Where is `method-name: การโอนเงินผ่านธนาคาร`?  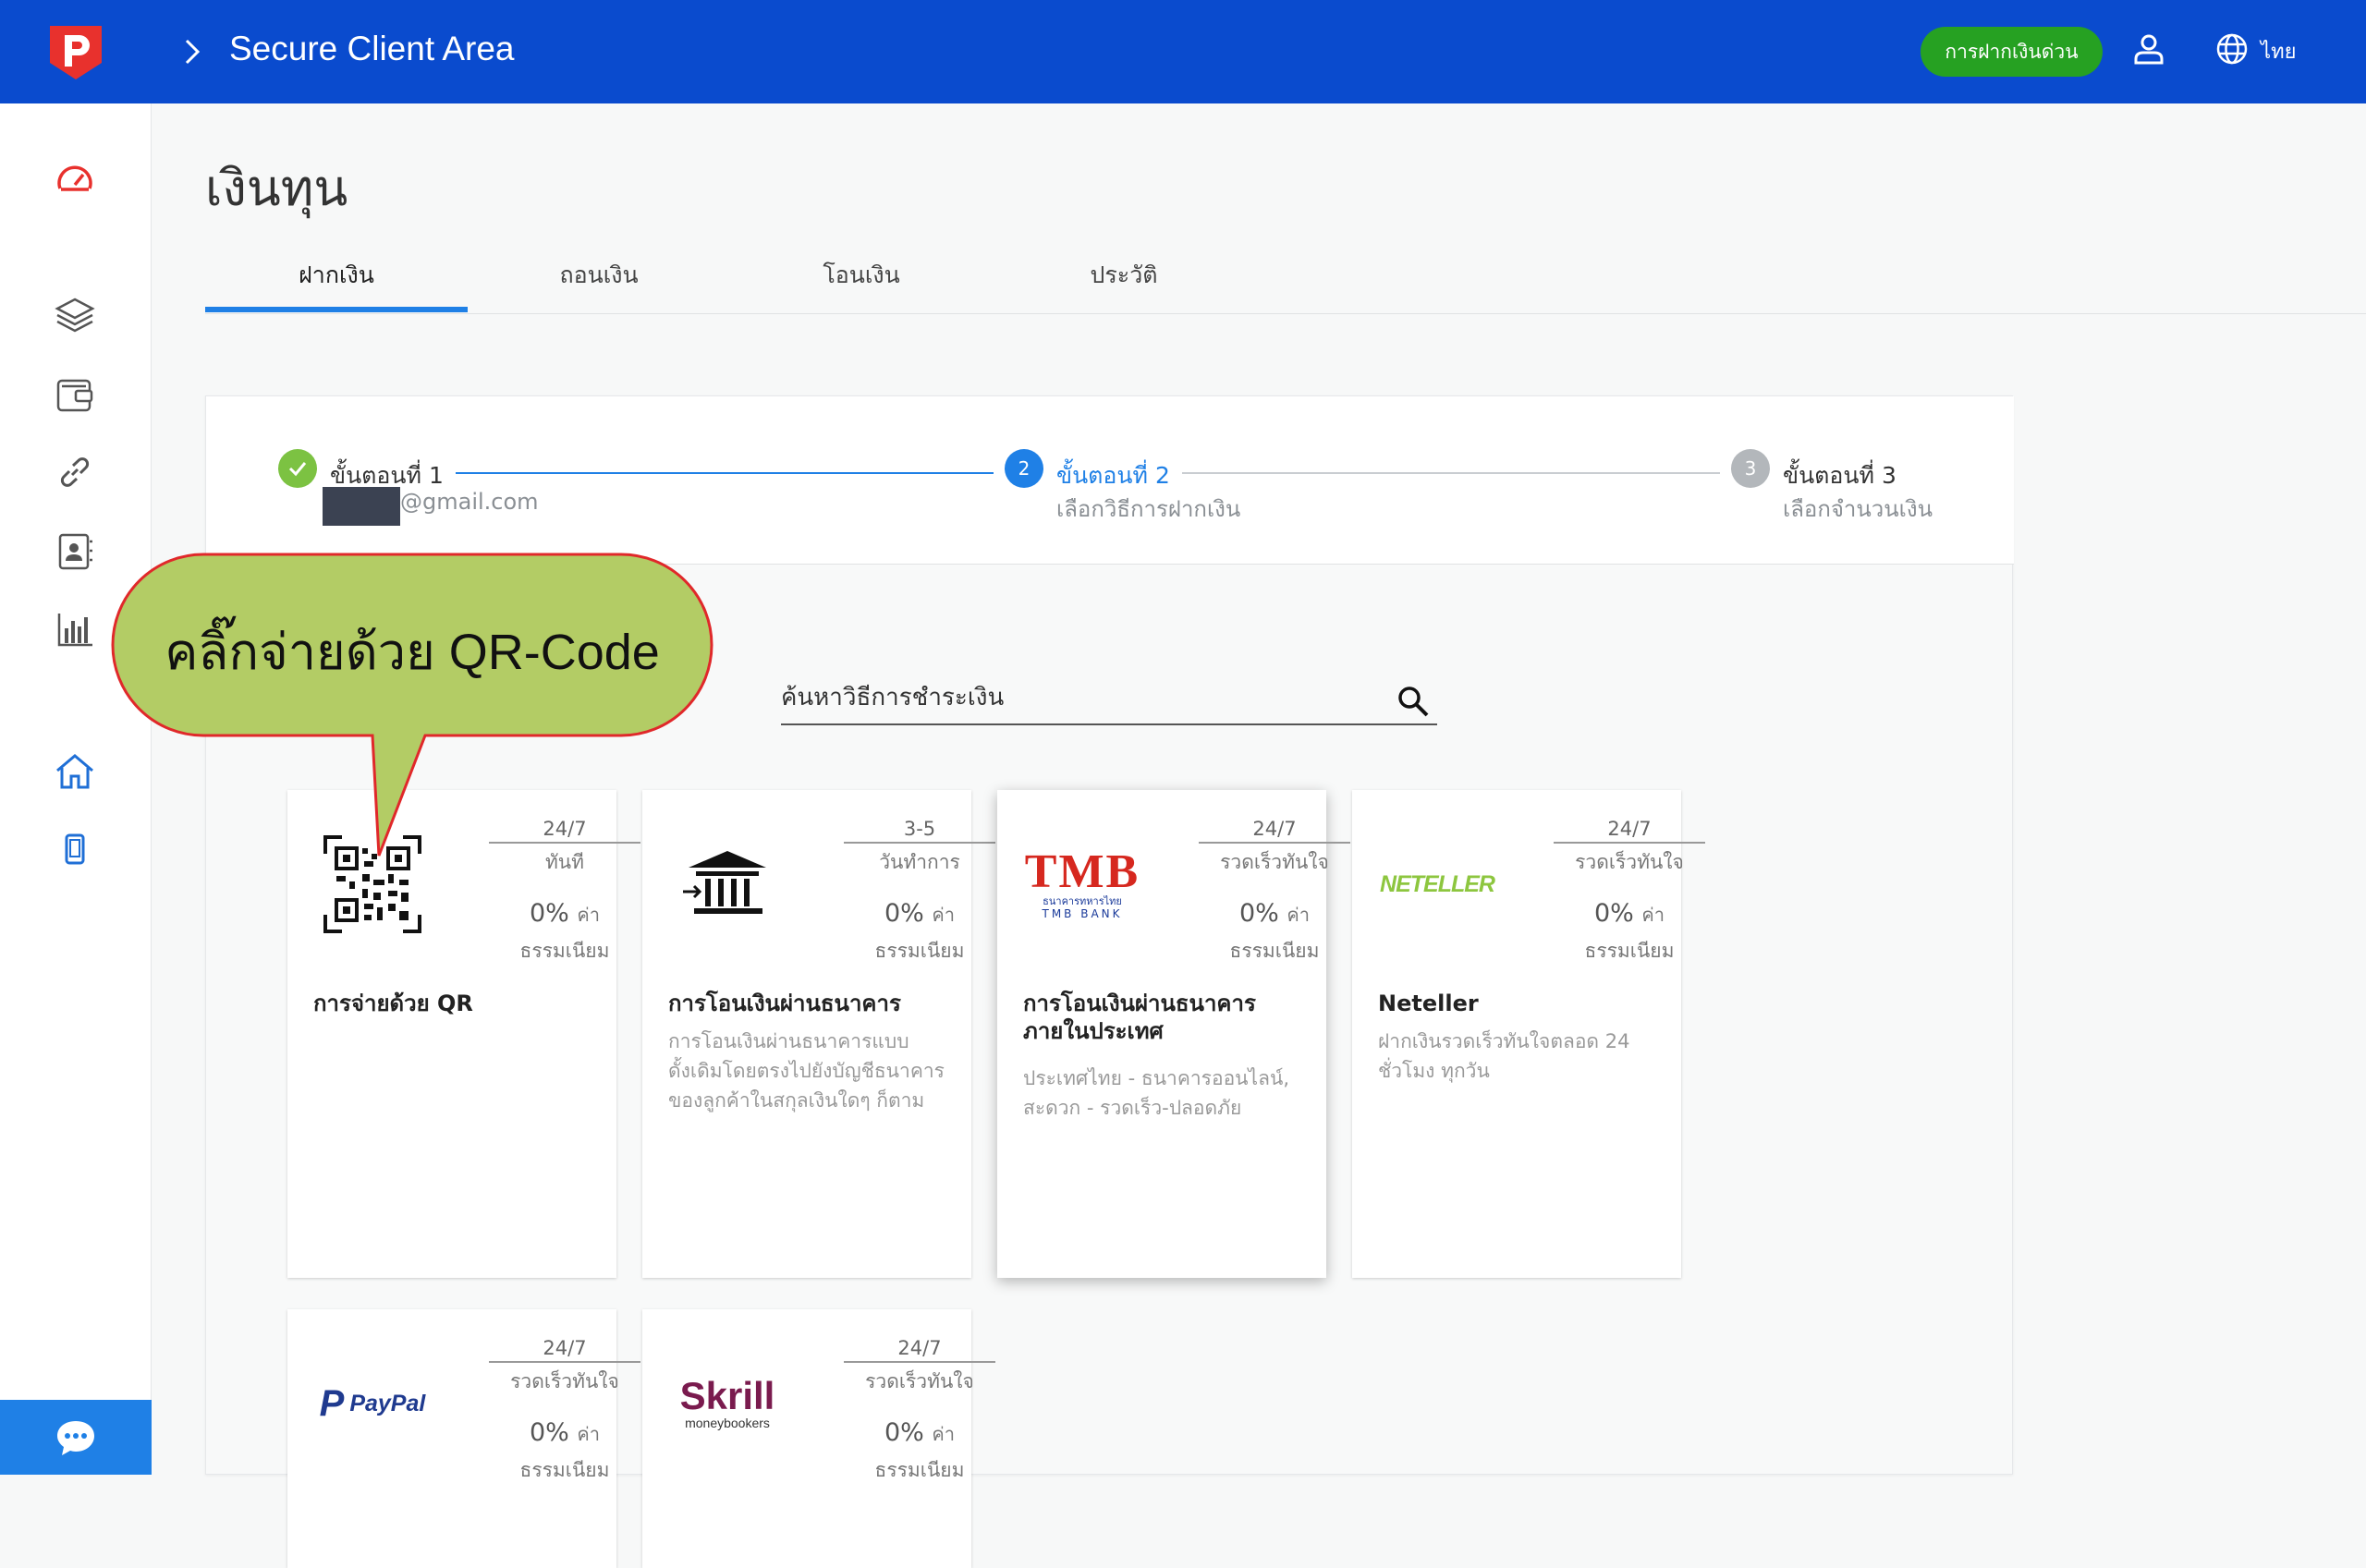
method-name: การโอนเงินผ่านธนาคาร is located at coordinates (785, 1003).